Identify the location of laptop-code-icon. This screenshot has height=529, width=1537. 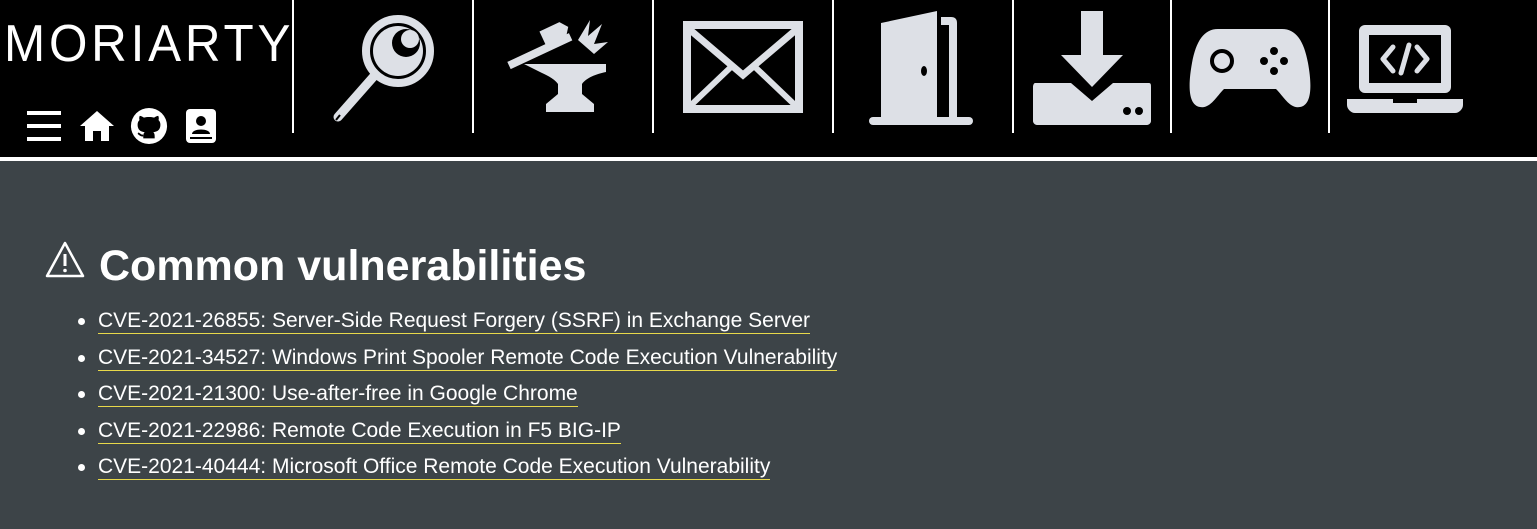
(1405, 66).